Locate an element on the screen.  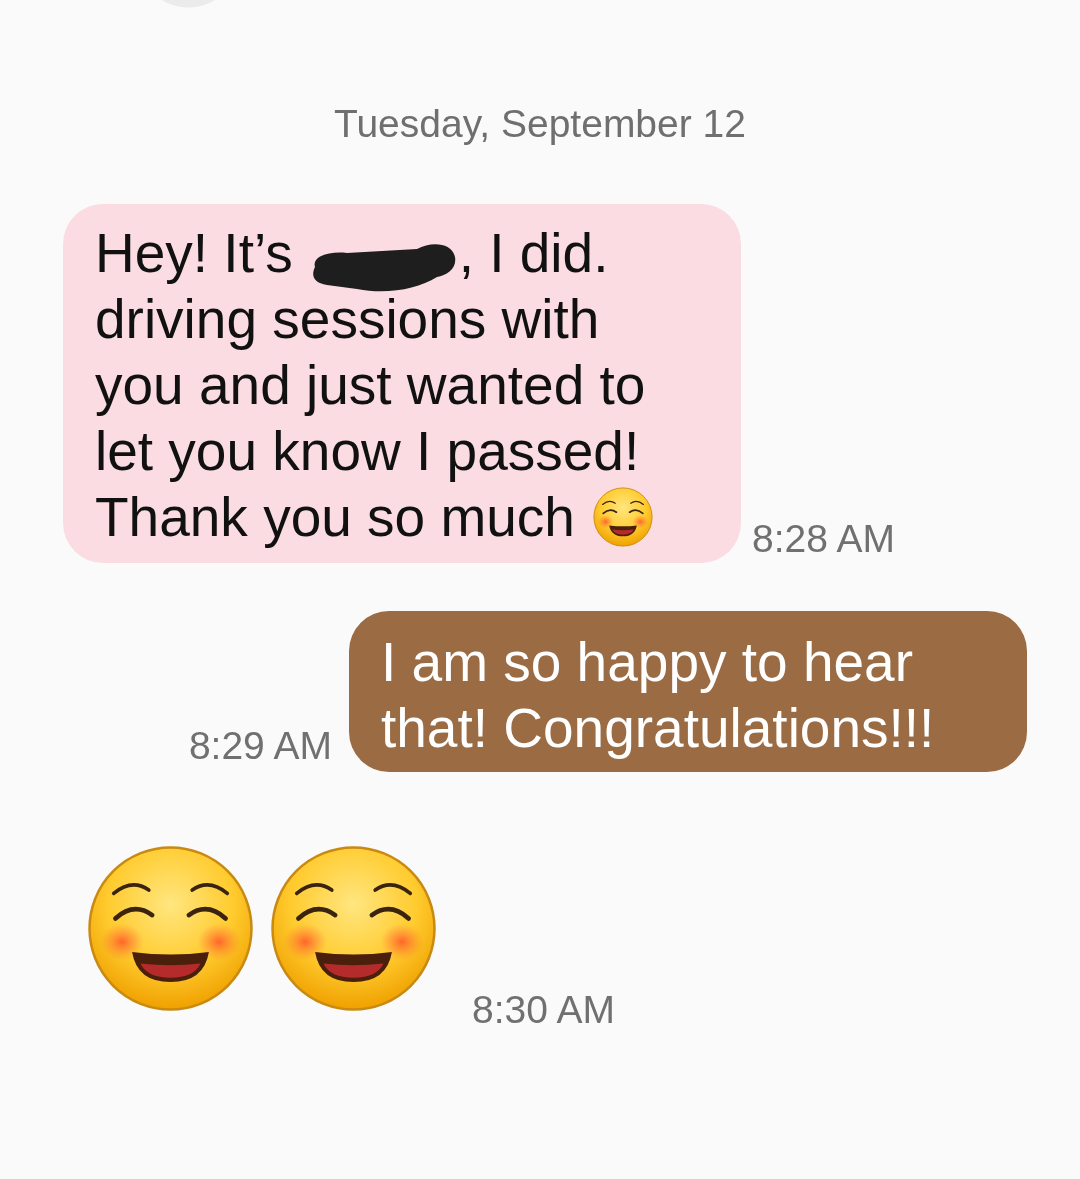
date-header: Tuesday, September 12 is located at coordinates (540, 124).